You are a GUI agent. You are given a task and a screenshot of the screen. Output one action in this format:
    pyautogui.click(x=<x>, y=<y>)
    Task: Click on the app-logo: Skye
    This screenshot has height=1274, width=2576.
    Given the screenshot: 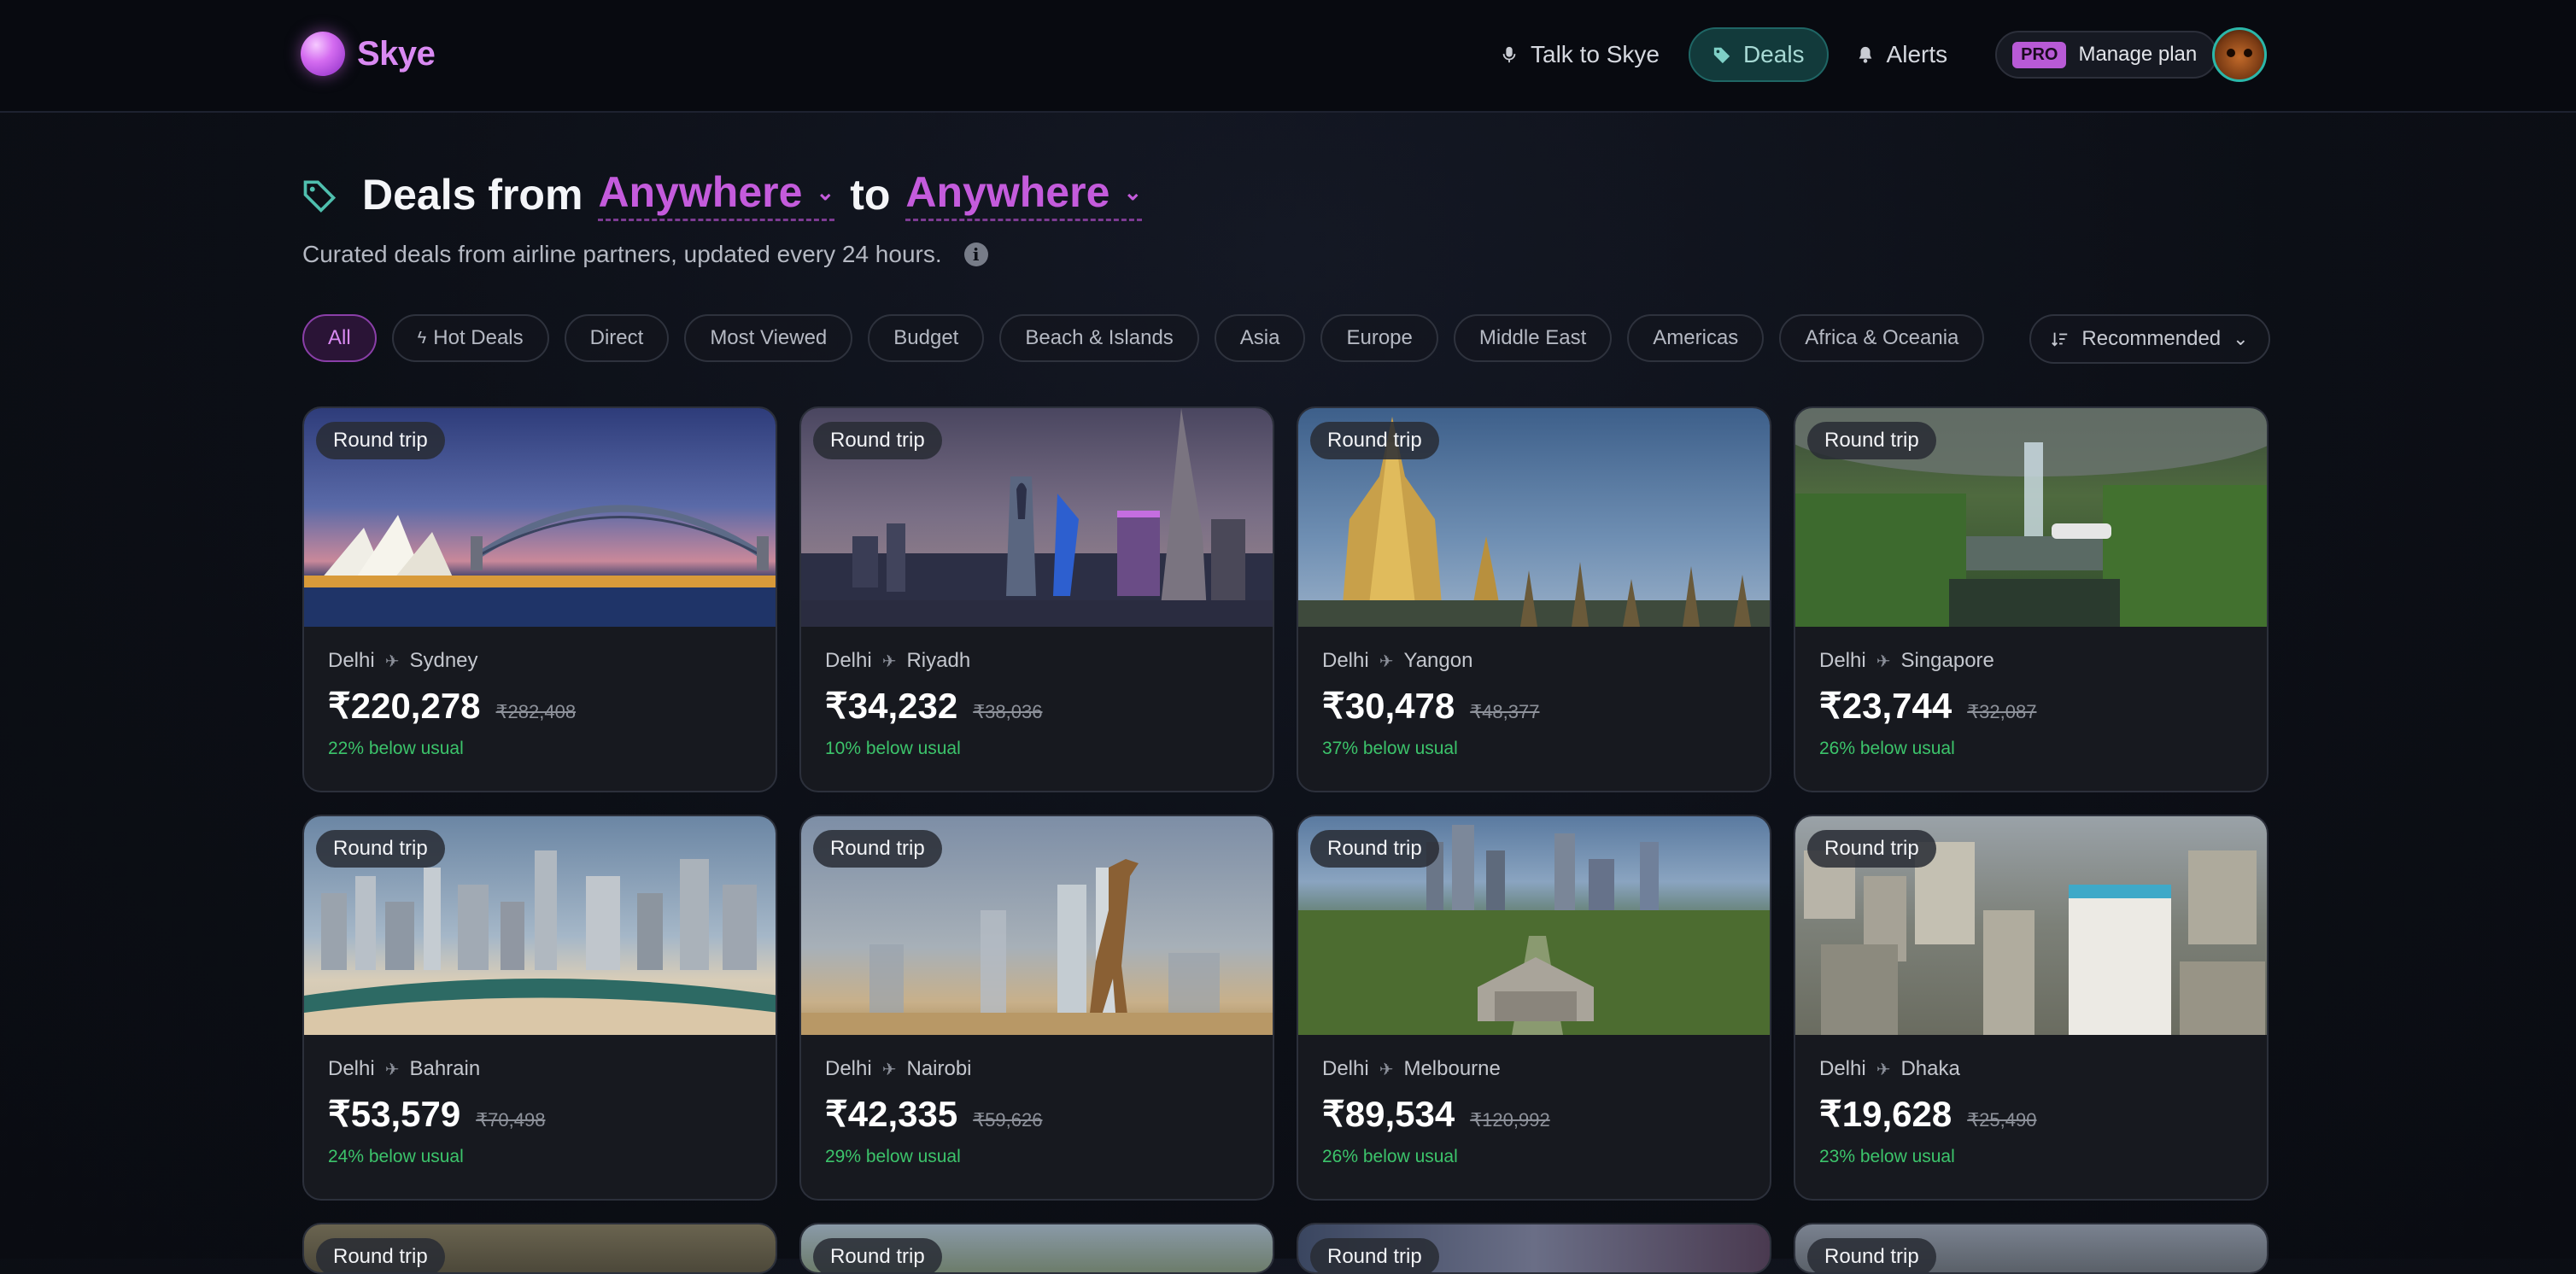 What is the action you would take?
    pyautogui.click(x=368, y=54)
    